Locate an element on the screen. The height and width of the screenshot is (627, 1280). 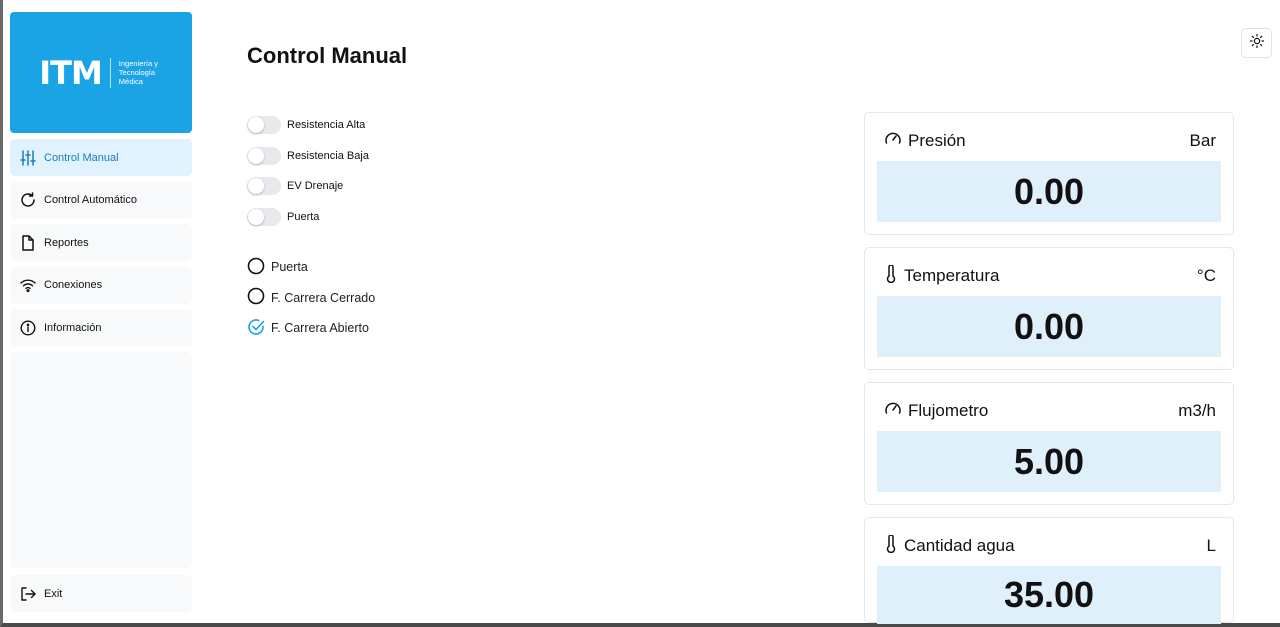
sensor-card-temperatura: Temperatura °C 0.00 is located at coordinates (1049, 308).